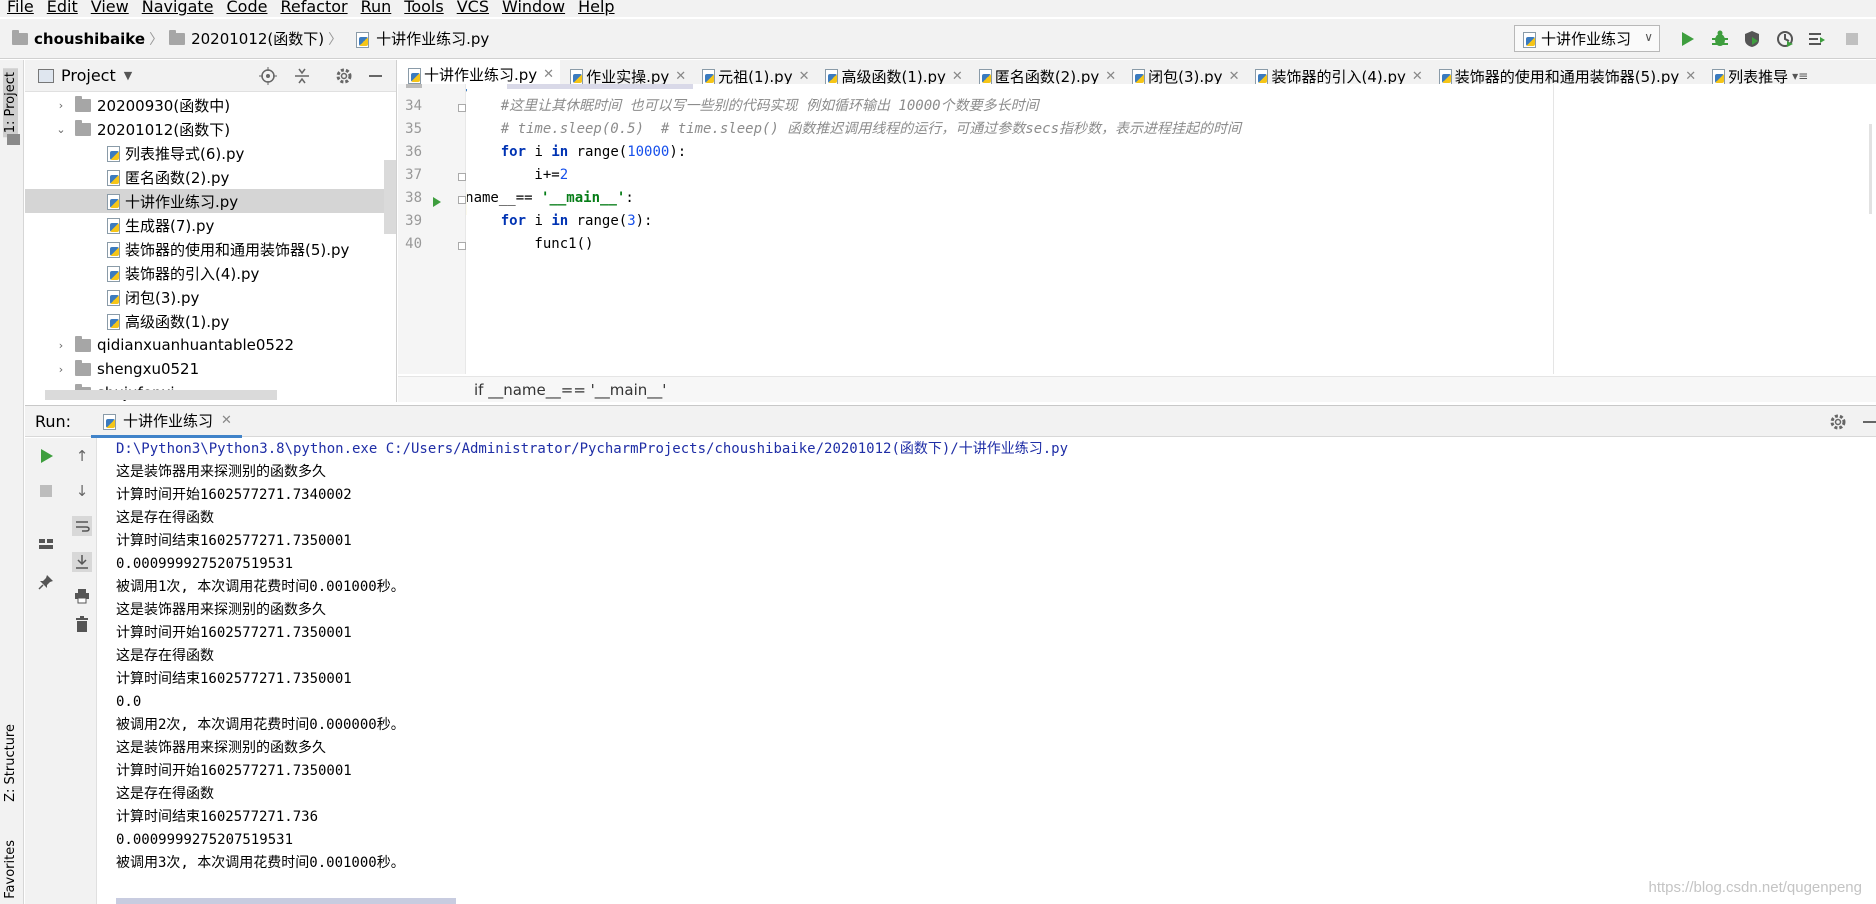 Image resolution: width=1876 pixels, height=904 pixels. Describe the element at coordinates (302, 78) in the screenshot. I see `collapse-all-icon` at that location.